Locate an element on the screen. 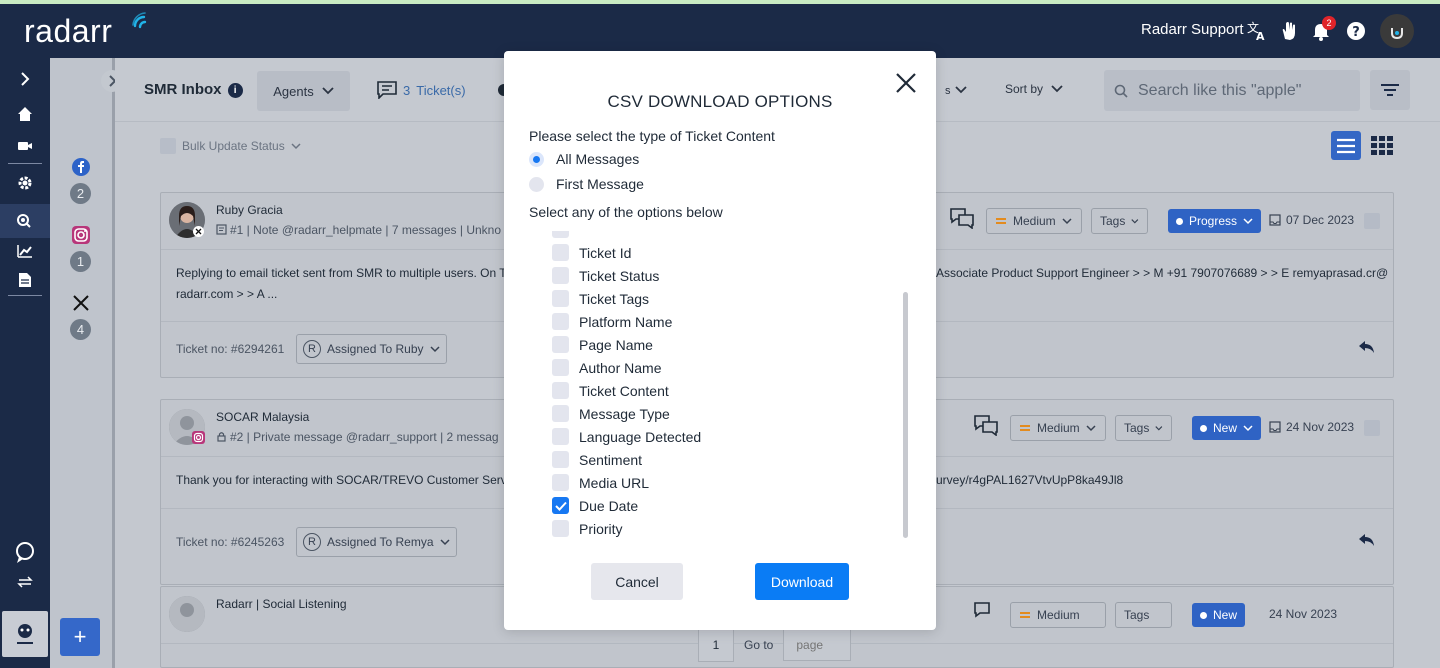 The image size is (1440, 668). checkbox-checked is located at coordinates (560, 505).